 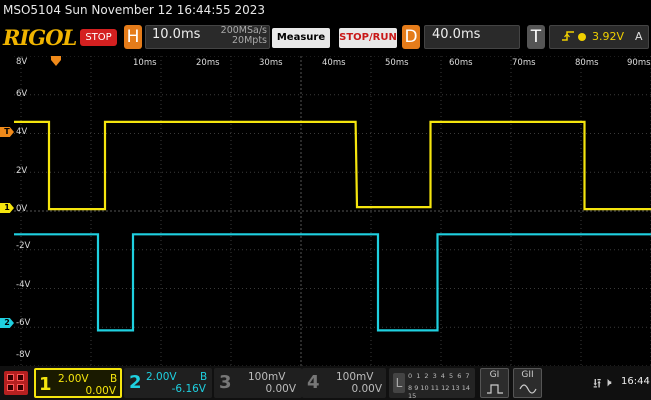 I want to click on y-tick-label: -2V, so click(x=23, y=246).